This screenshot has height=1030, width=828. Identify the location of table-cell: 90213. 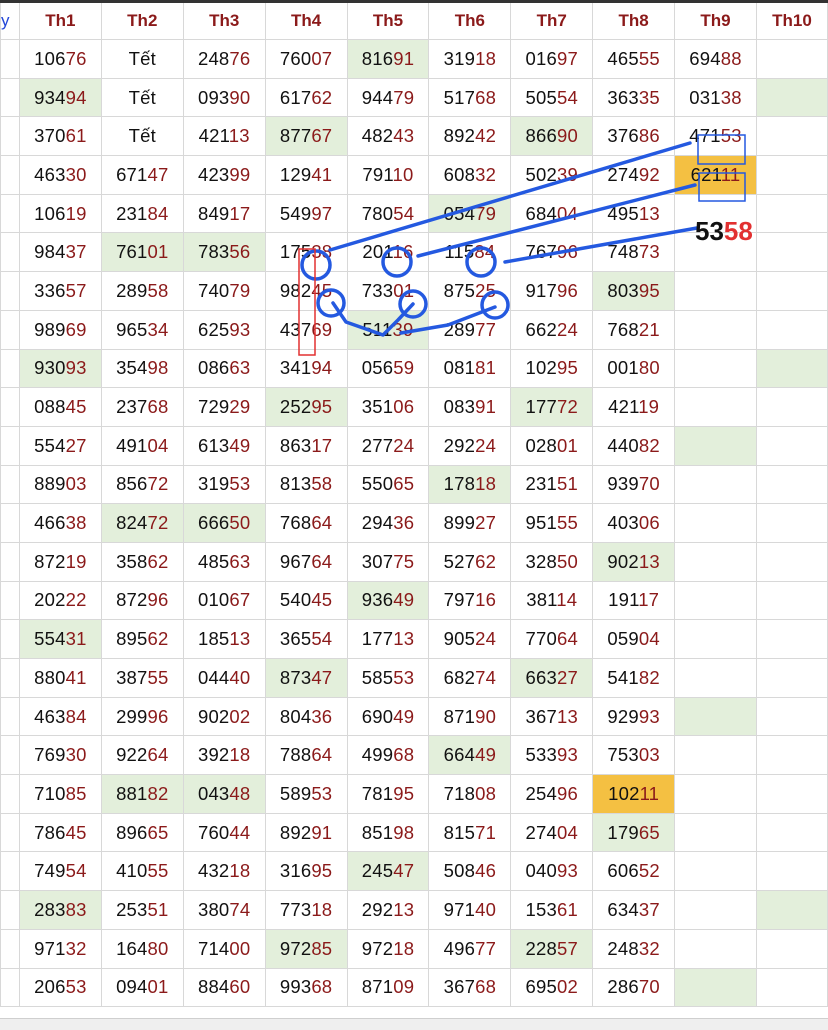
(634, 561).